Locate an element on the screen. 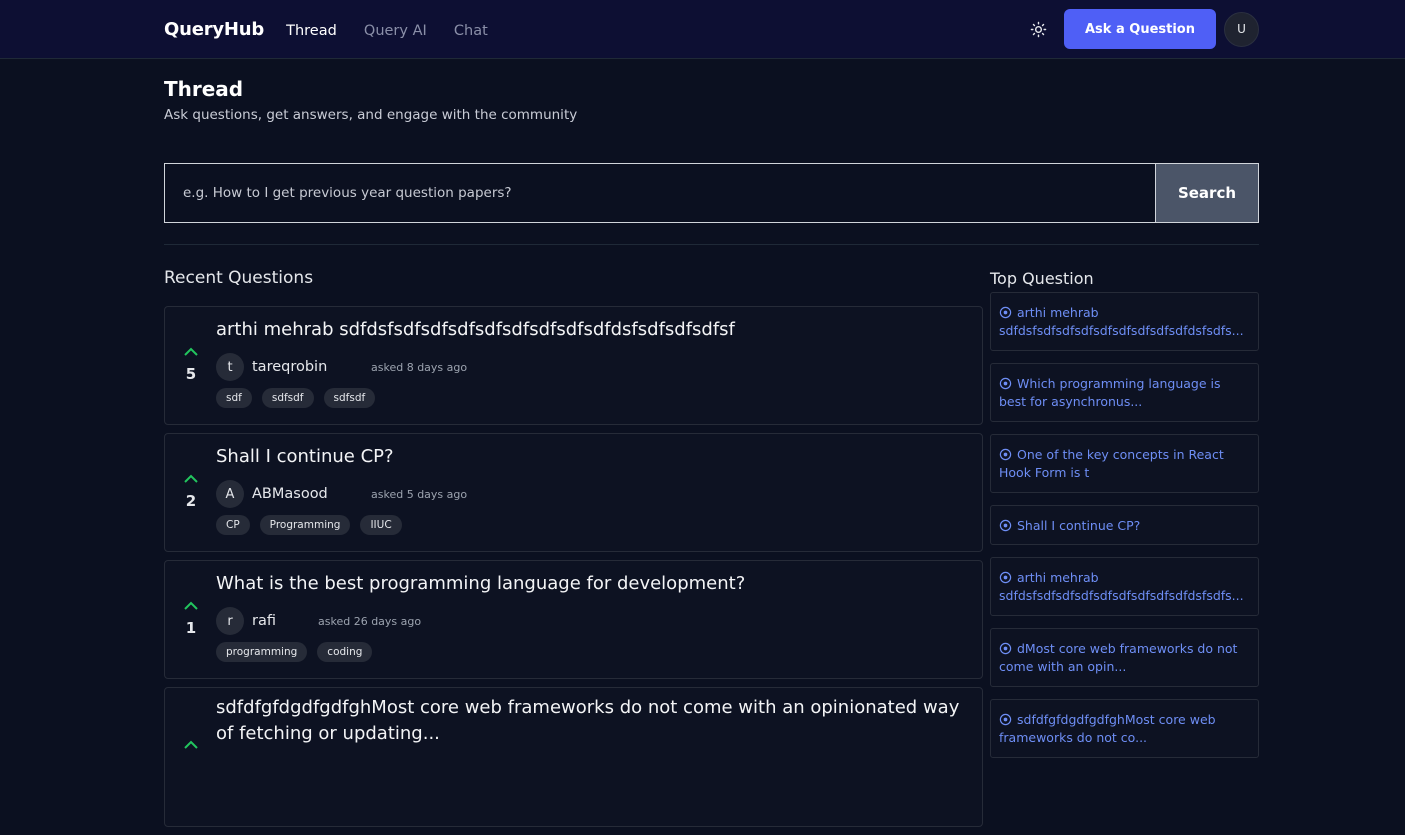  top-question-line1: Which programming language is is located at coordinates (1119, 383).